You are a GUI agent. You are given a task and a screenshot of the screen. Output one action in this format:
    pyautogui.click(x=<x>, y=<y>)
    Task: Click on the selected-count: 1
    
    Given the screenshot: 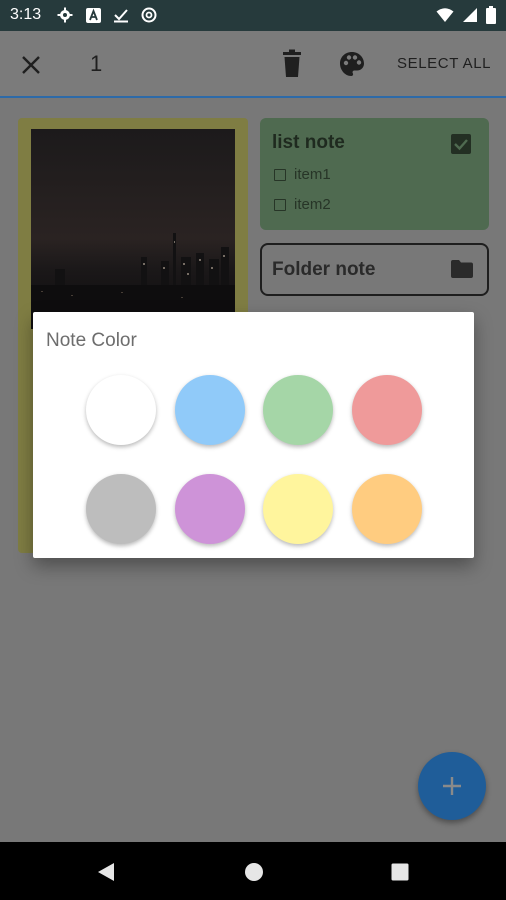 What is the action you would take?
    pyautogui.click(x=96, y=63)
    